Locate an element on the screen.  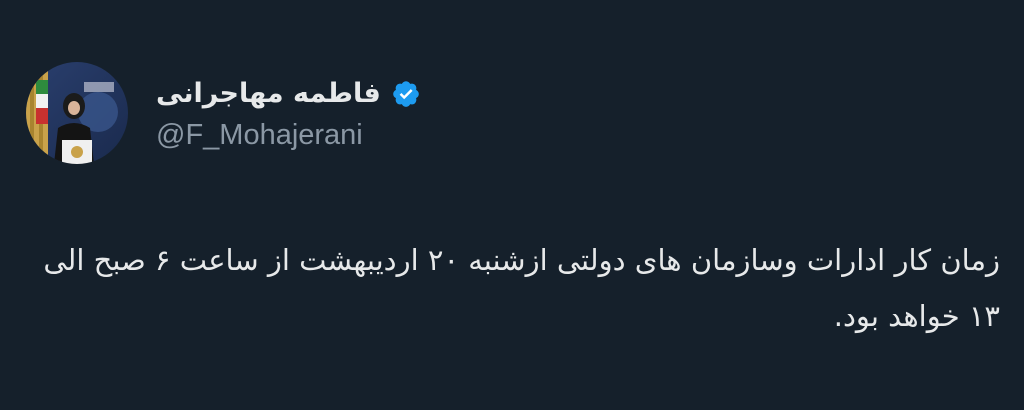
verified-badge-icon is located at coordinates (406, 94).